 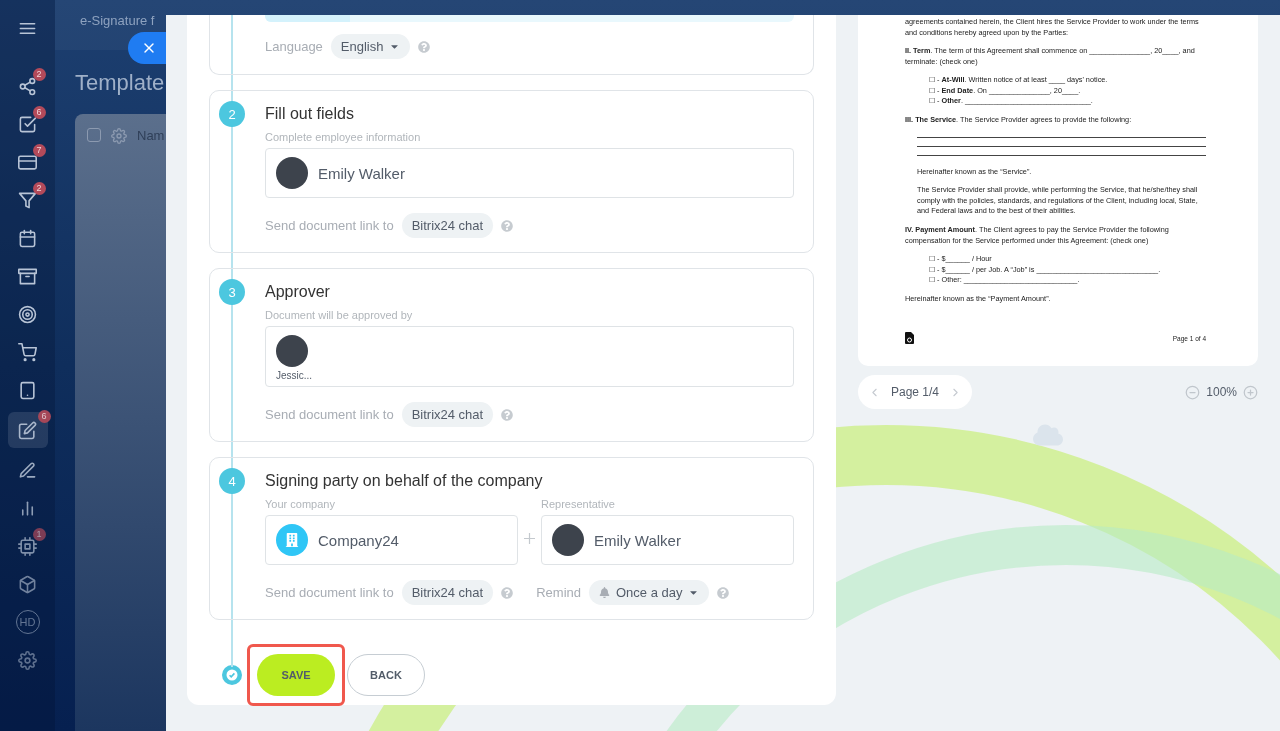 What do you see at coordinates (1250, 392) in the screenshot?
I see `zoom-in-icon` at bounding box center [1250, 392].